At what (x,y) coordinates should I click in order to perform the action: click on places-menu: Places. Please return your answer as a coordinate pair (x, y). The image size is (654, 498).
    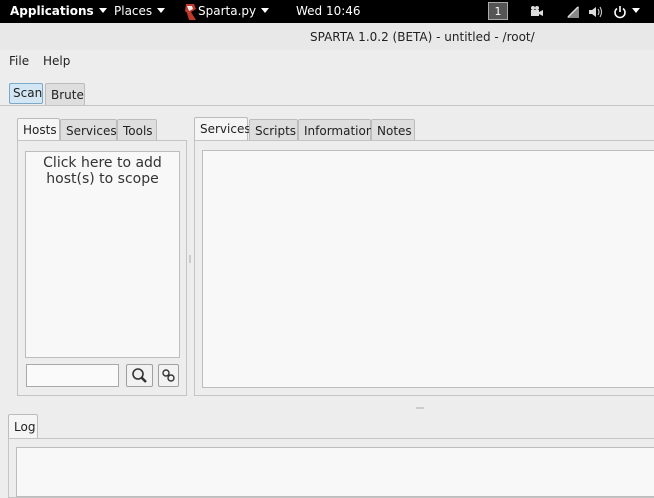
    Looking at the image, I should click on (140, 11).